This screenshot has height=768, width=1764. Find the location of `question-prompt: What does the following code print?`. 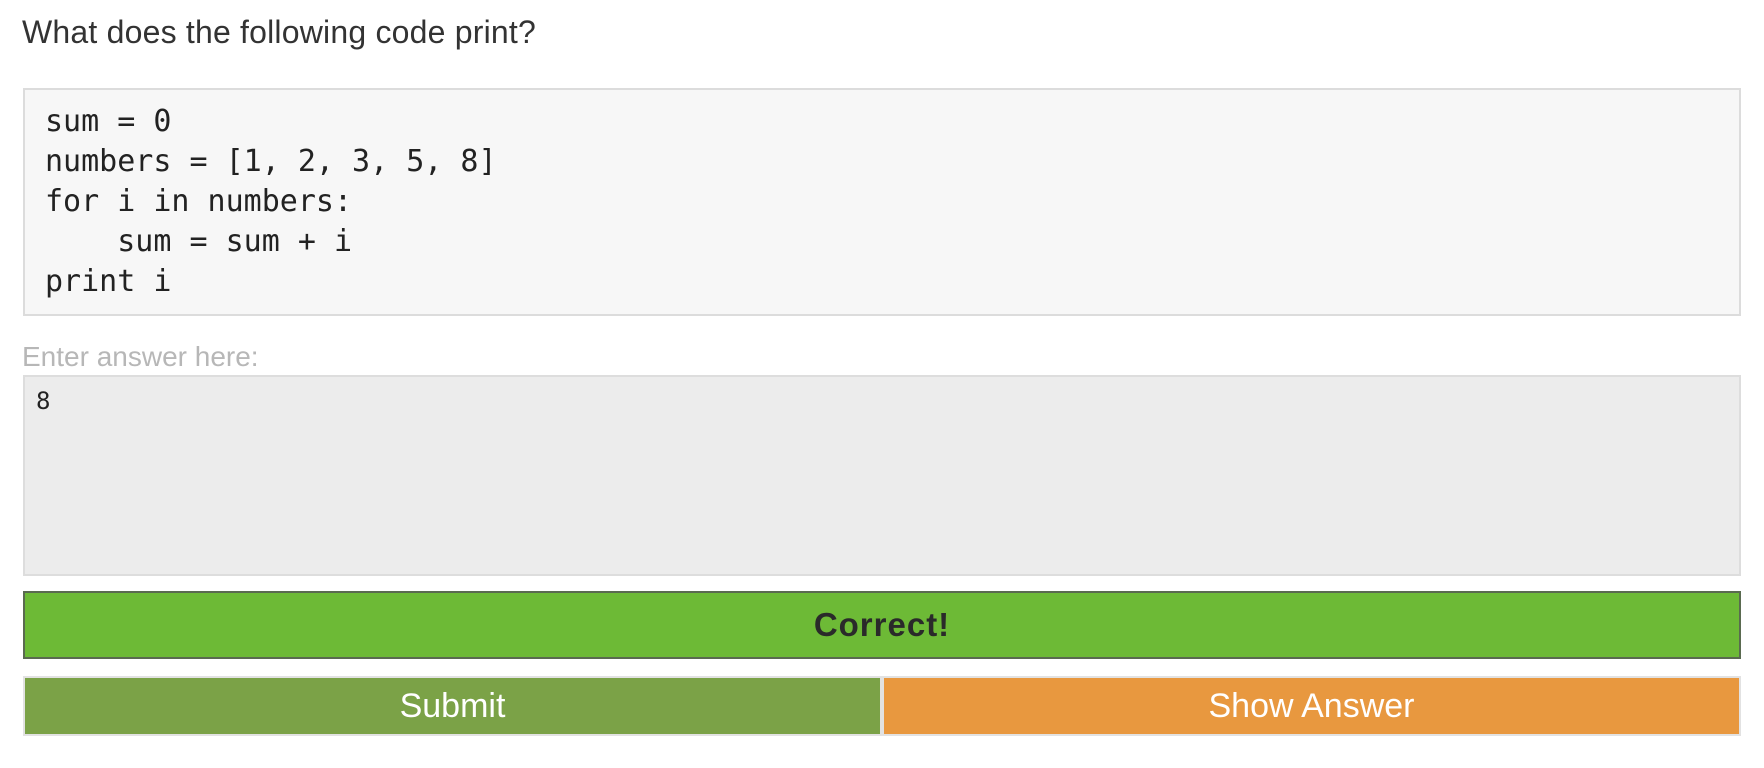

question-prompt: What does the following code print? is located at coordinates (279, 32).